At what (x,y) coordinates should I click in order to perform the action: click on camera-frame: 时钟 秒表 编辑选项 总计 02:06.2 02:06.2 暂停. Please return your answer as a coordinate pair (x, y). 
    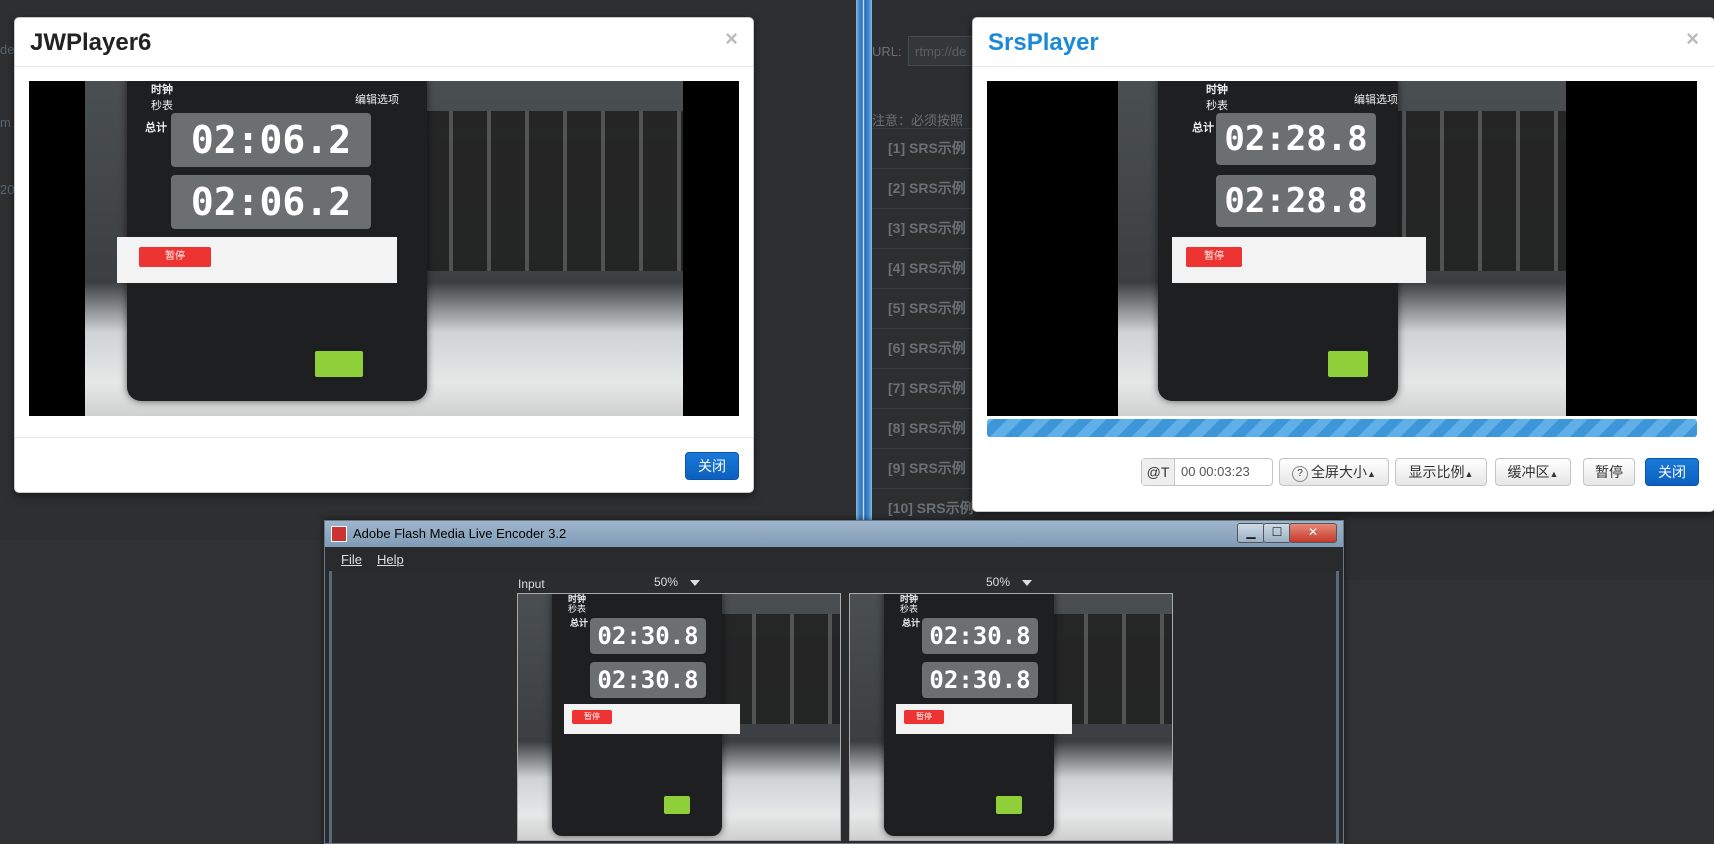
    Looking at the image, I should click on (384, 248).